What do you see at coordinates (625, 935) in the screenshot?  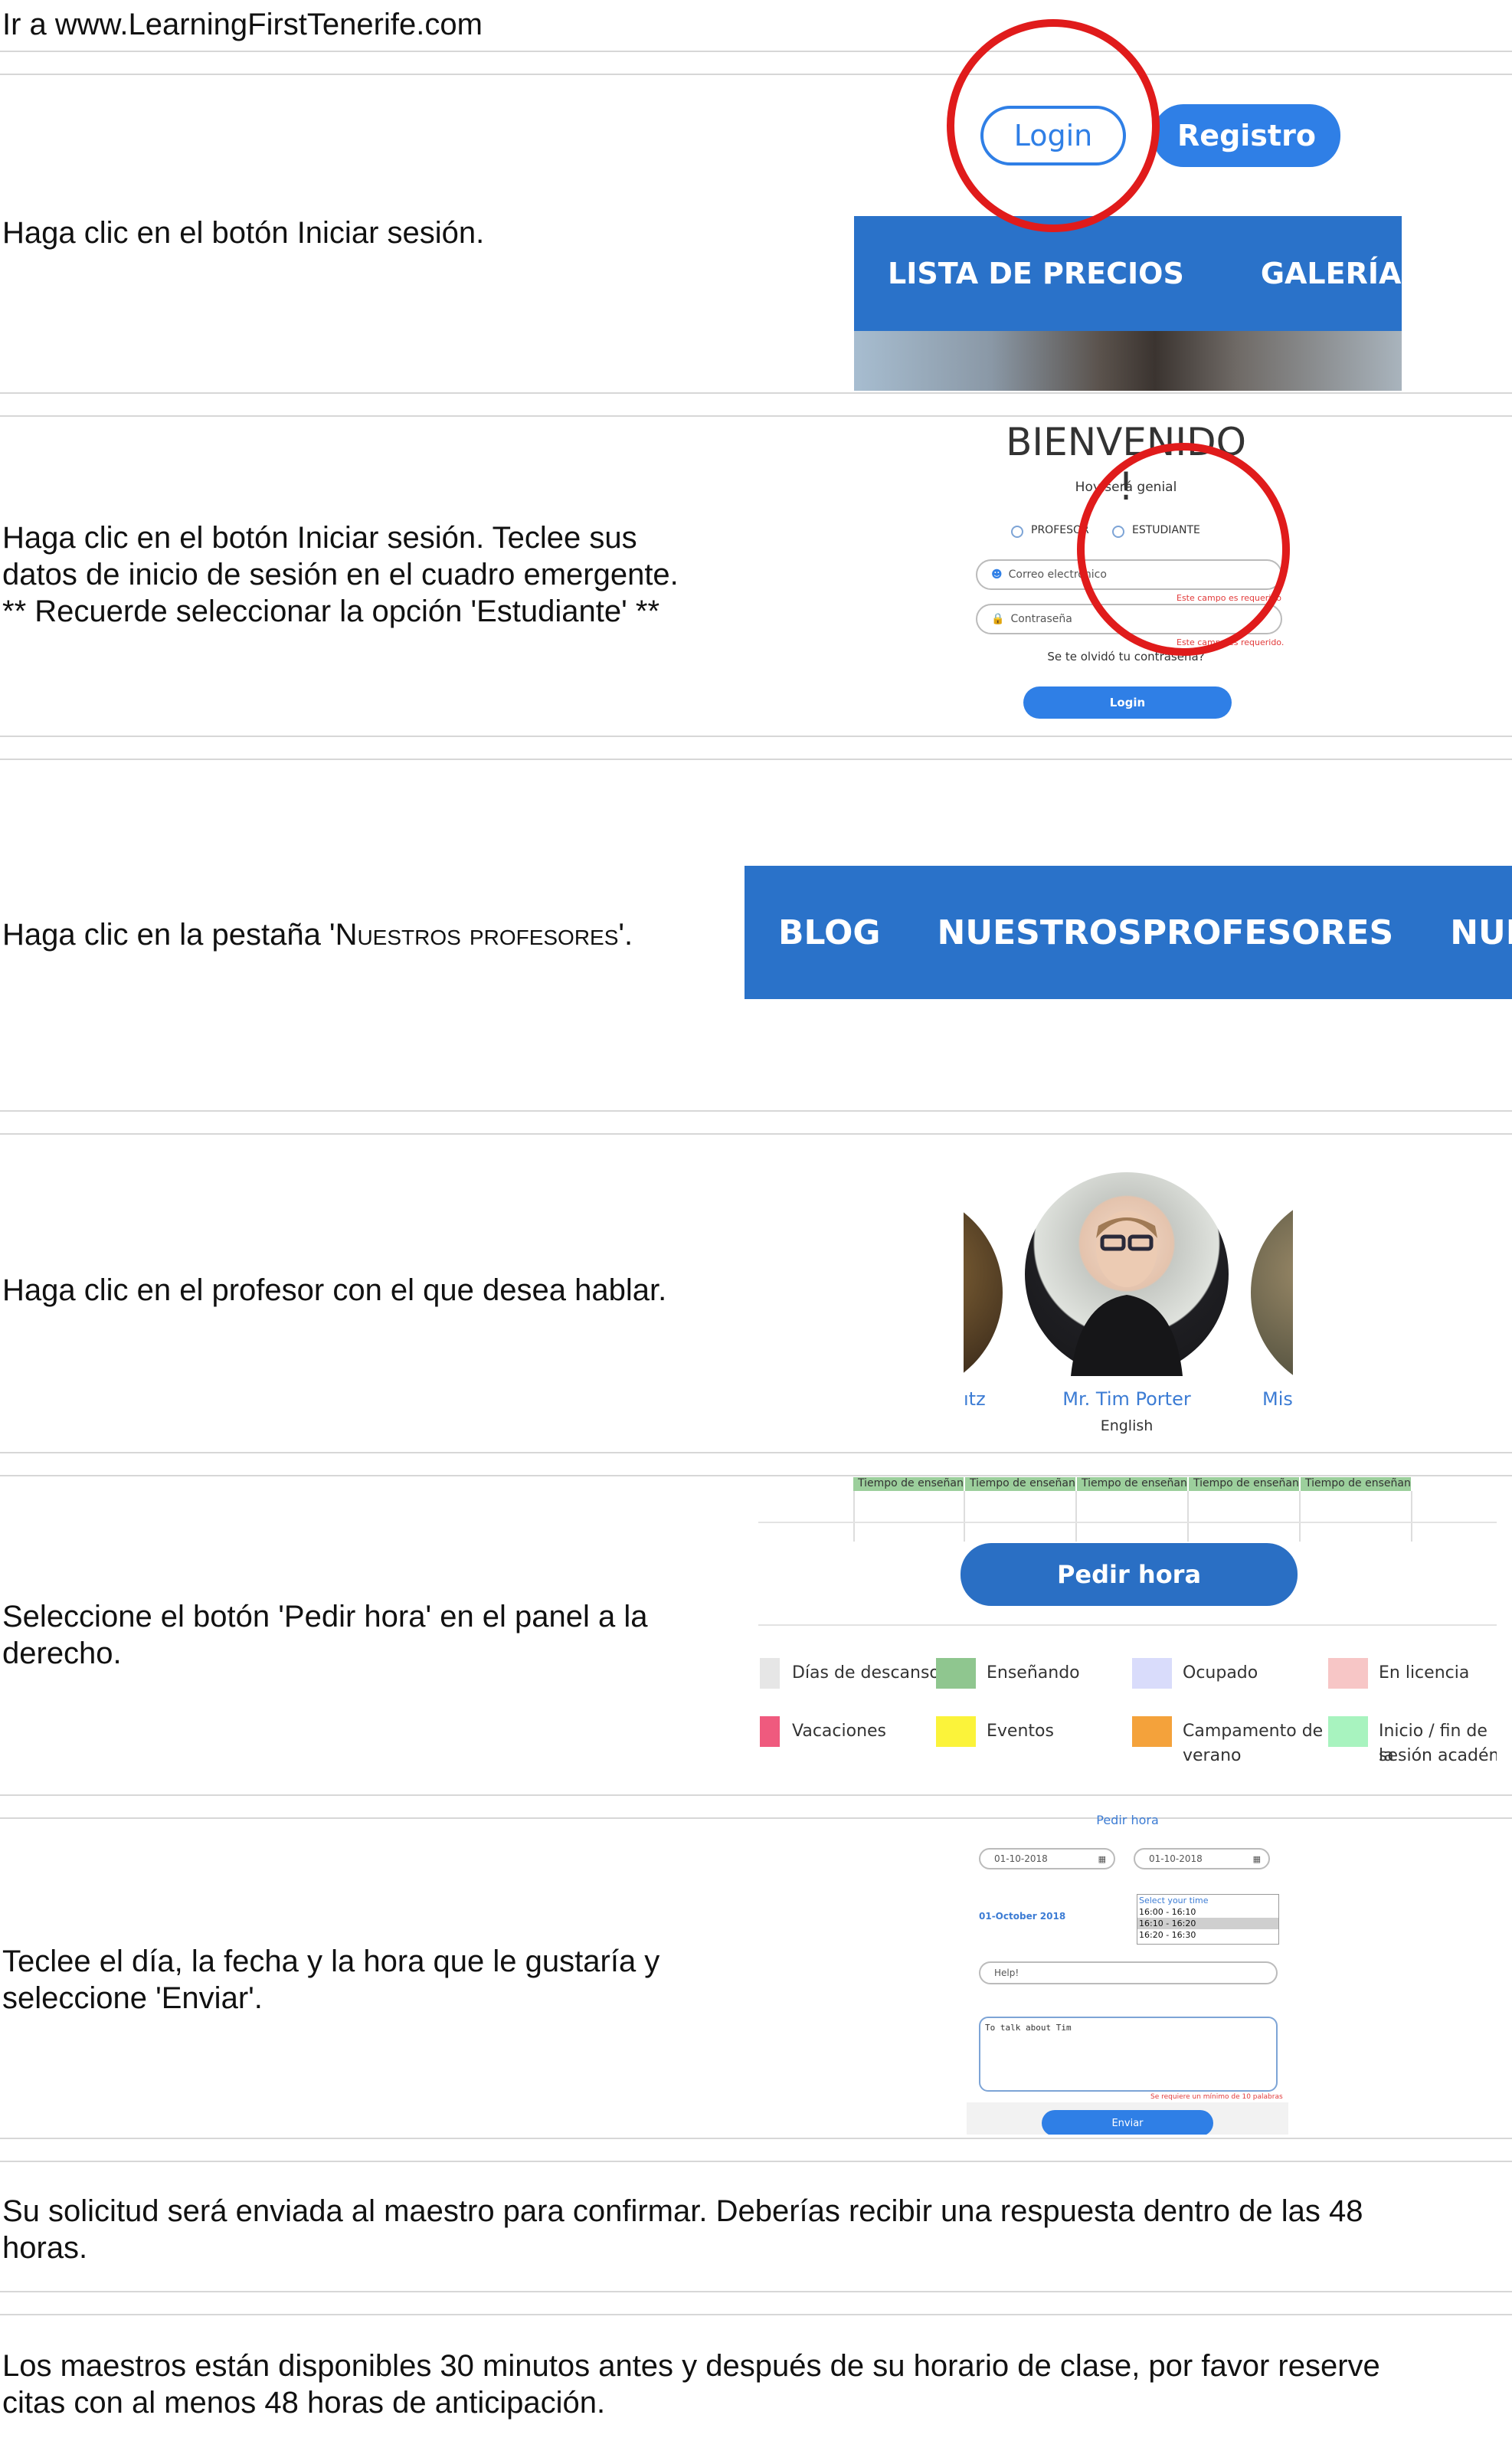 I see `step-click-teachers-suffix: '.` at bounding box center [625, 935].